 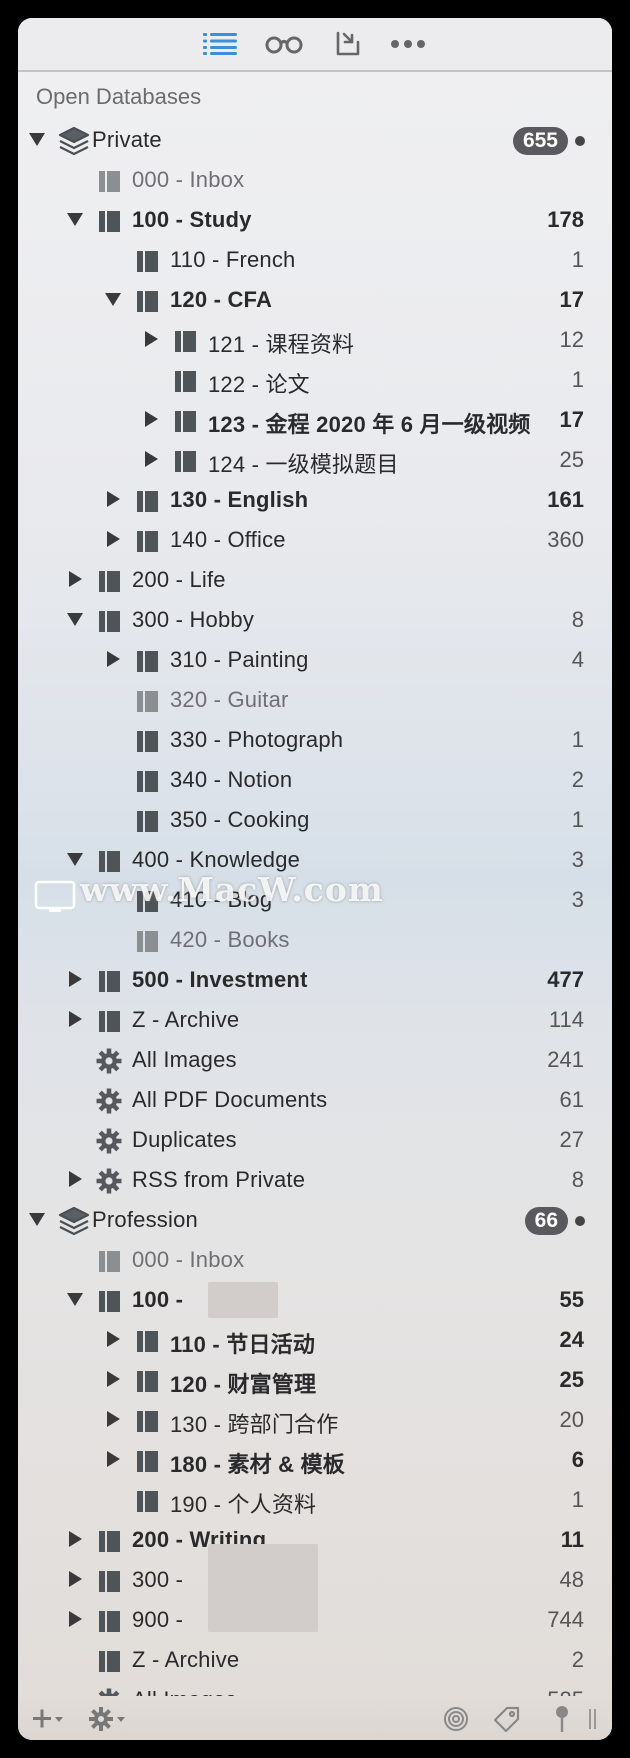 What do you see at coordinates (257, 1464) in the screenshot?
I see `row-label: 180 - 素材 & 模板` at bounding box center [257, 1464].